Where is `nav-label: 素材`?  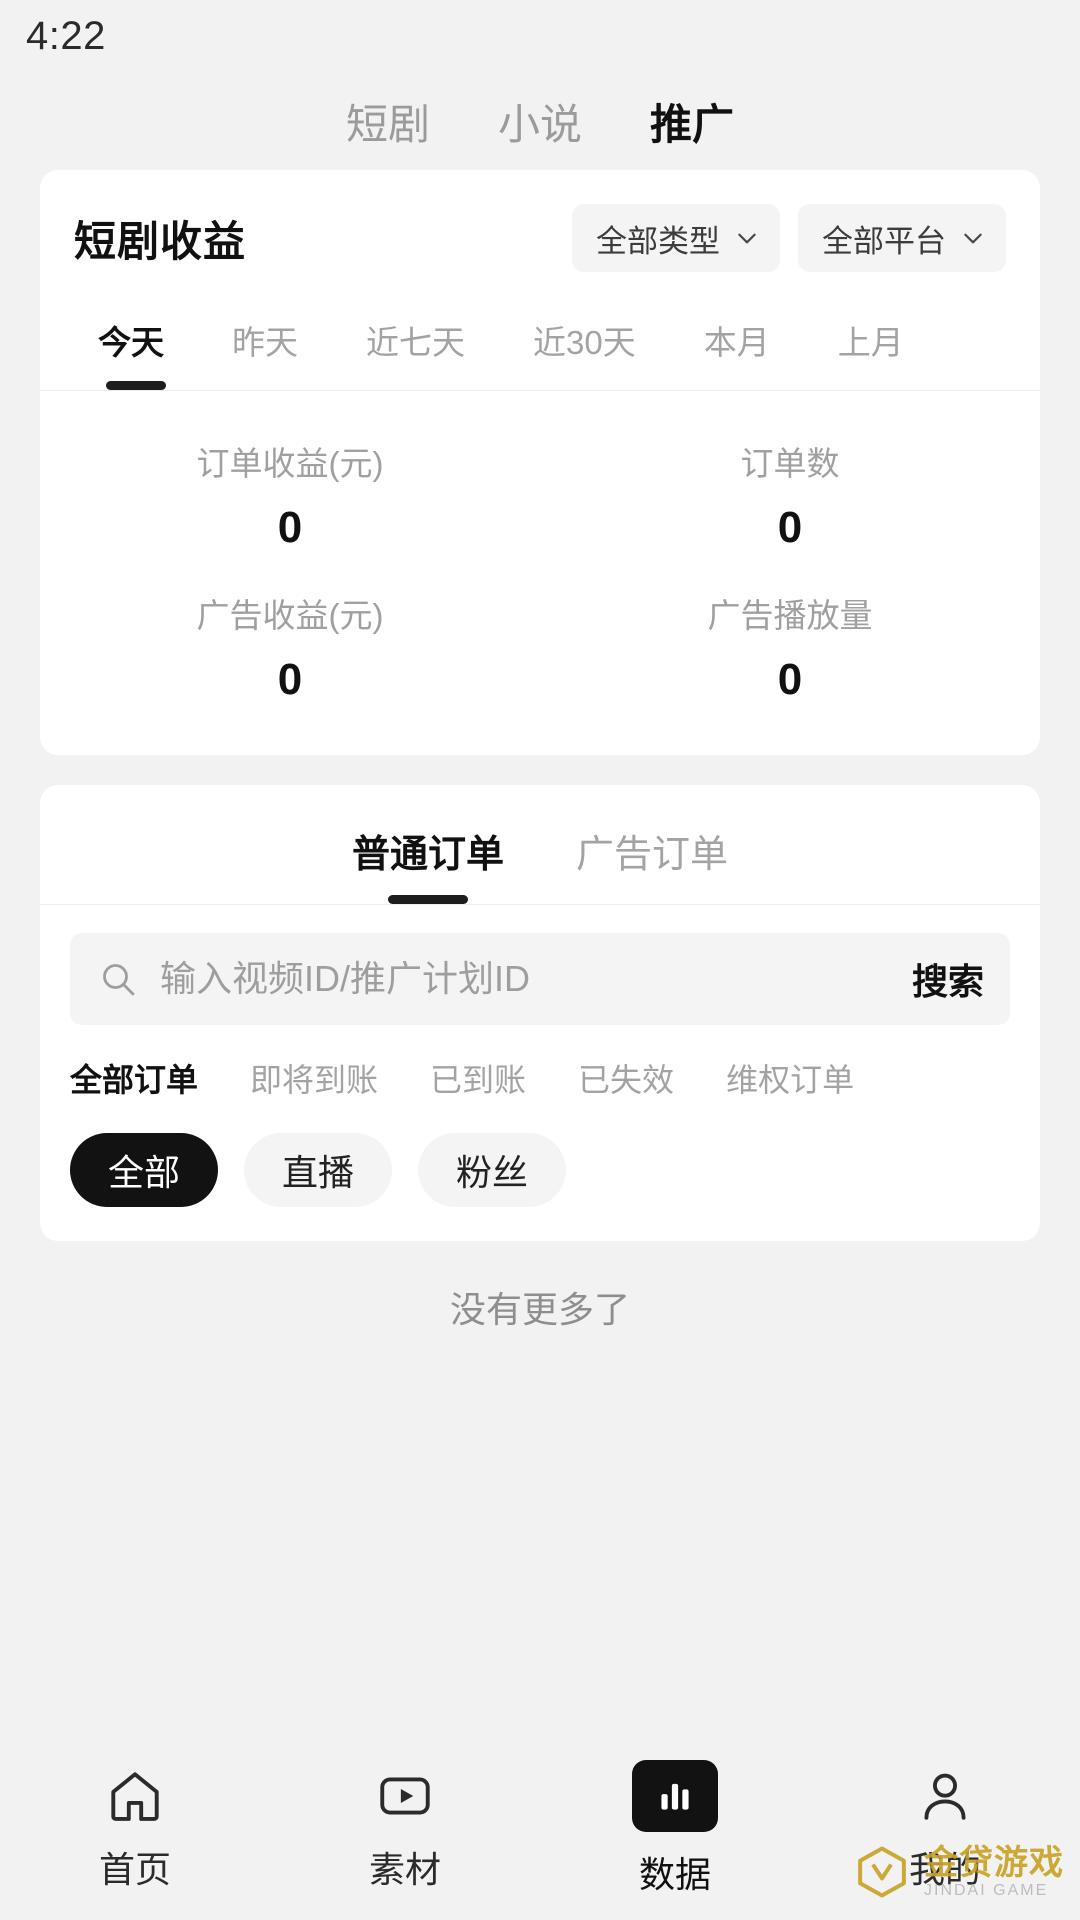 nav-label: 素材 is located at coordinates (404, 1869).